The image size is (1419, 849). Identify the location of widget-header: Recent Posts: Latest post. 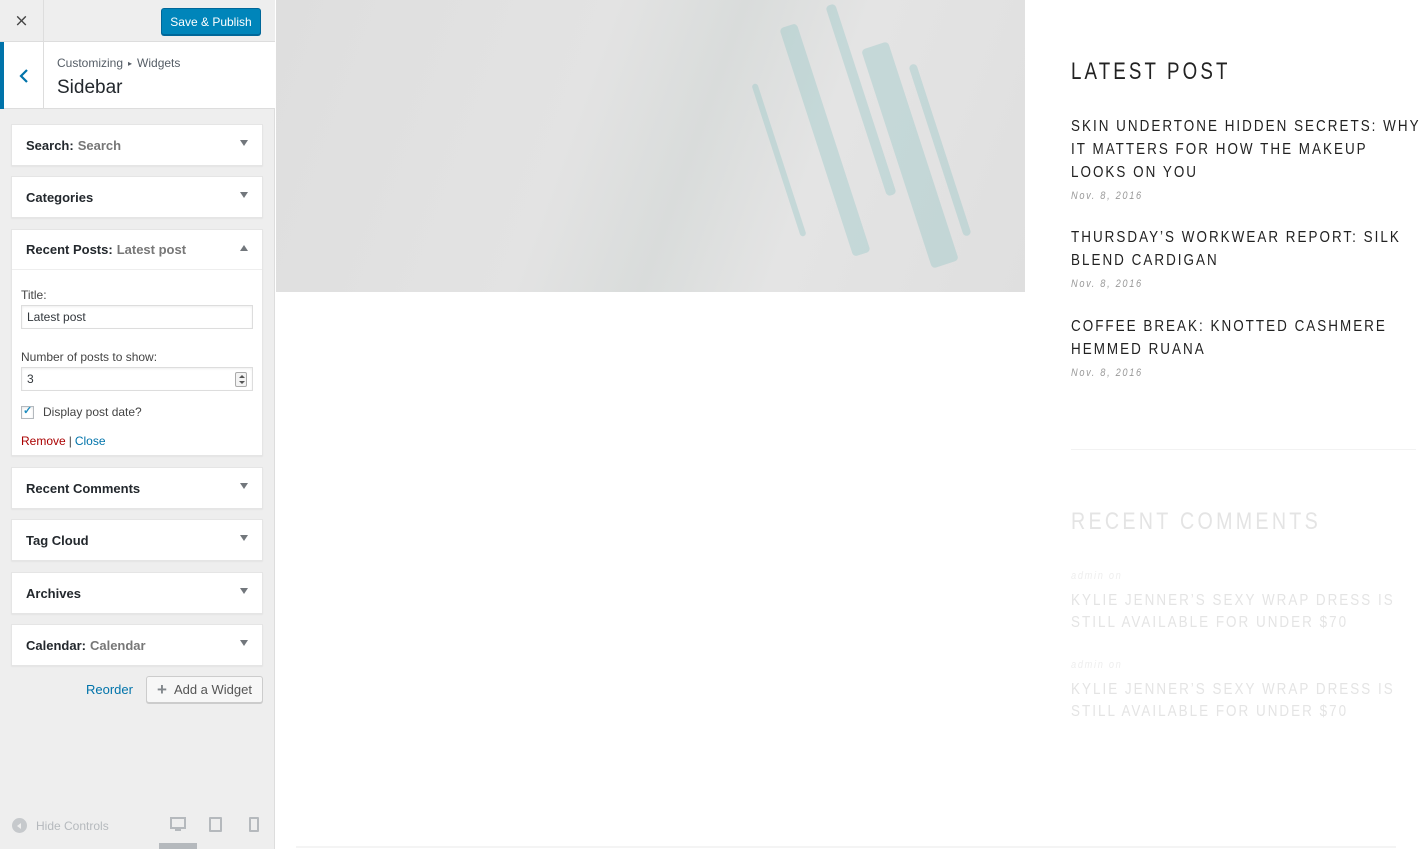
(137, 250).